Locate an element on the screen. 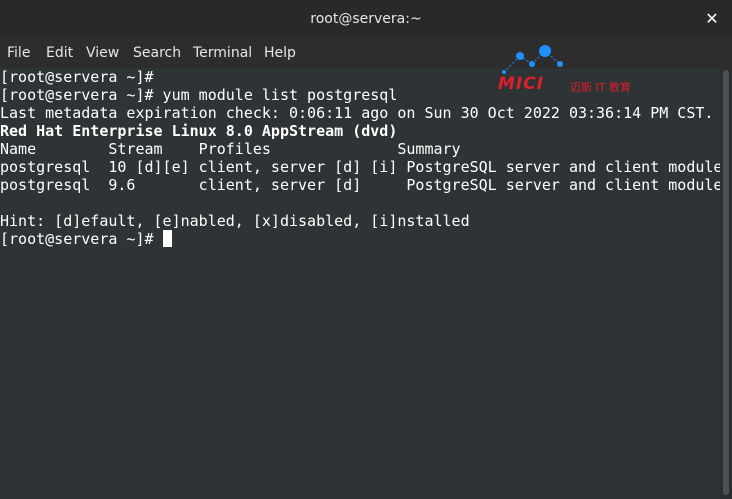  scrollbar-thumb is located at coordinates (726, 282).